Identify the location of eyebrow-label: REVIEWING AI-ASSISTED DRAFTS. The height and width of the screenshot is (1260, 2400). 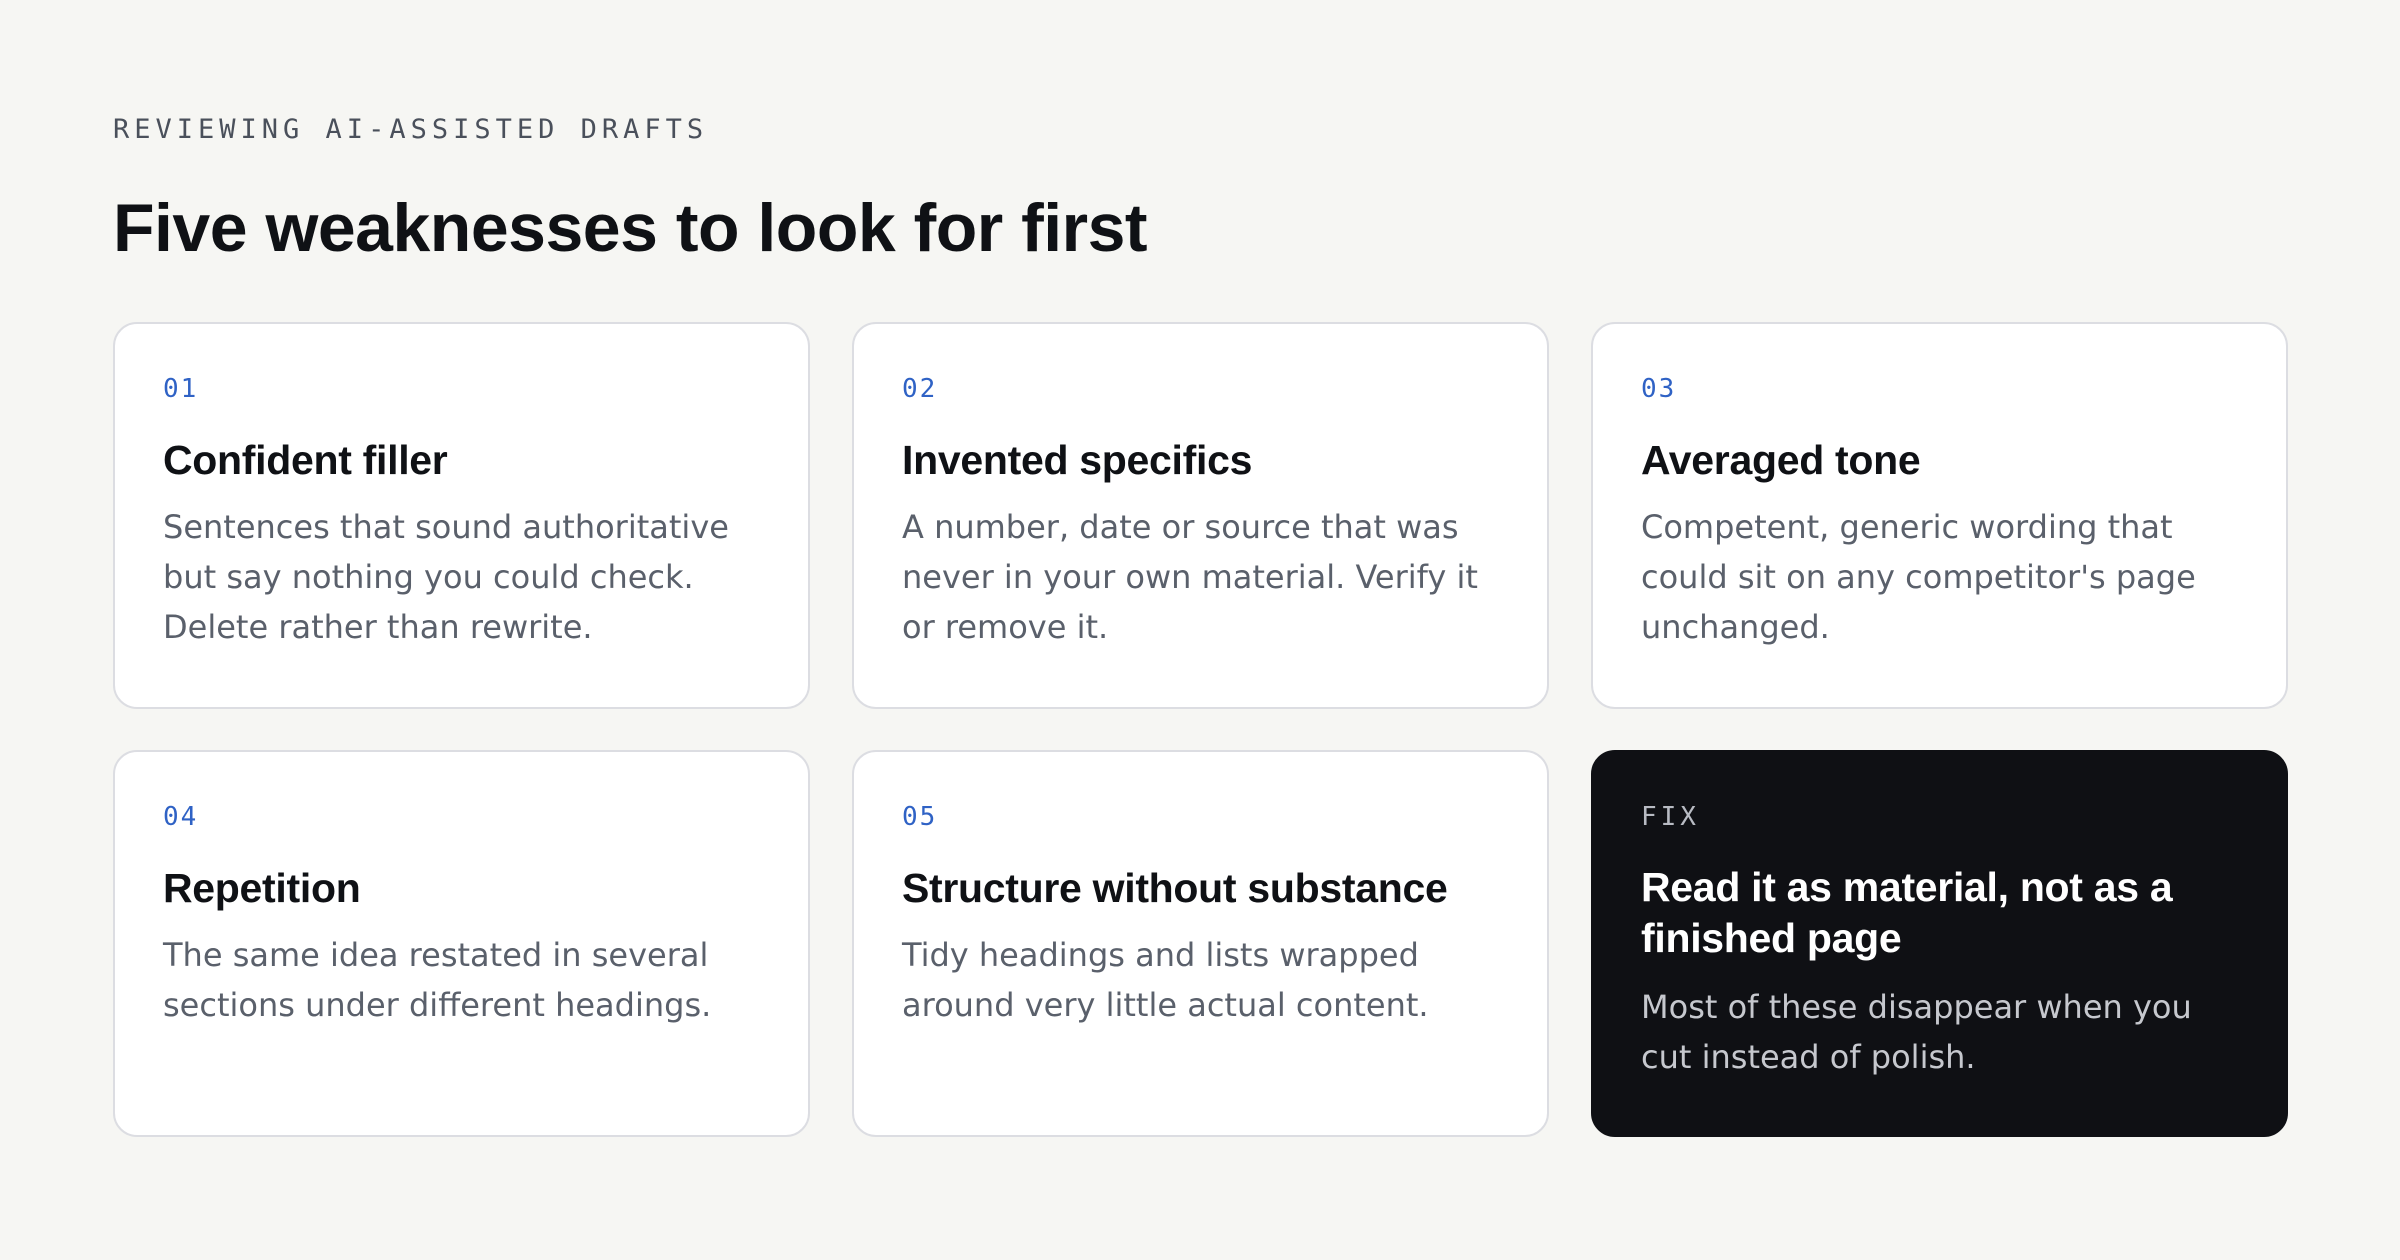
(411, 129).